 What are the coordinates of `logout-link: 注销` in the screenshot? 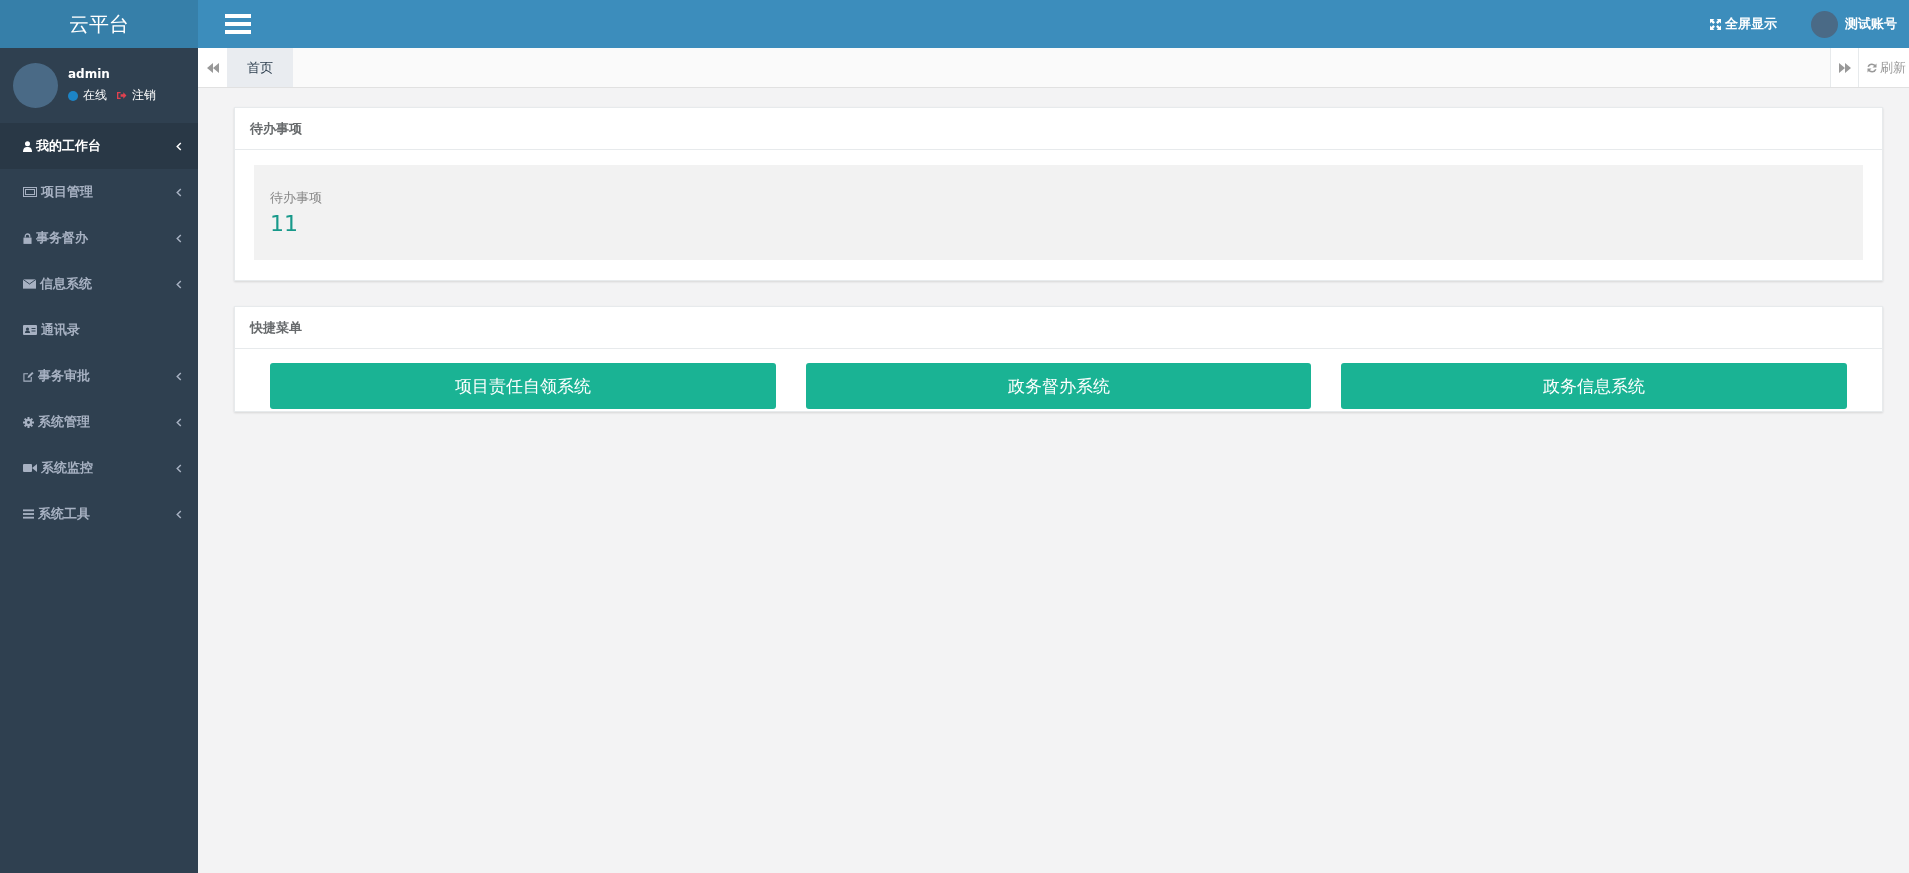 It's located at (144, 95).